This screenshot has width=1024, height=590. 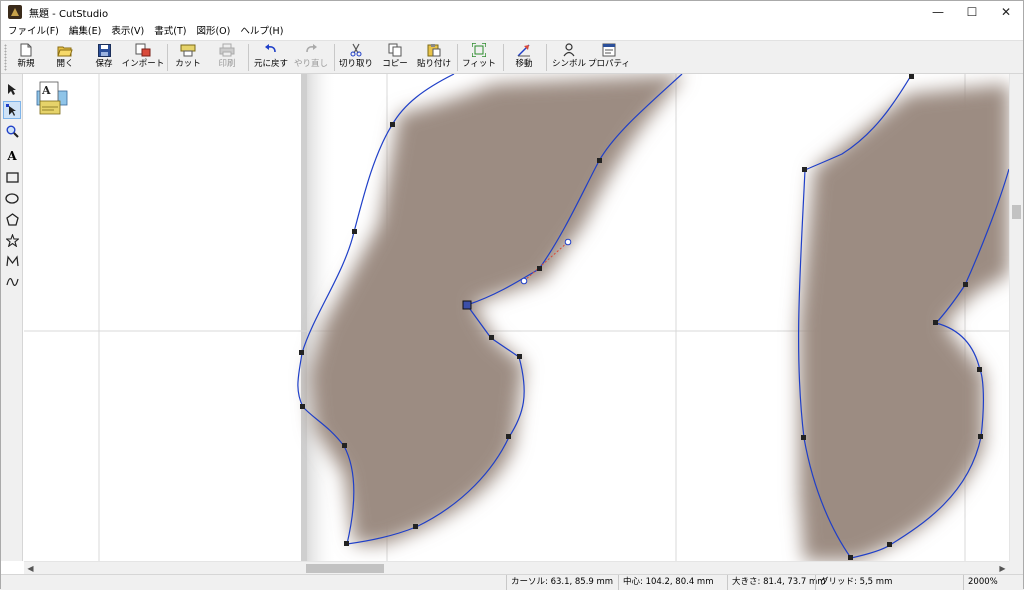 I want to click on fit-icon, so click(x=479, y=50).